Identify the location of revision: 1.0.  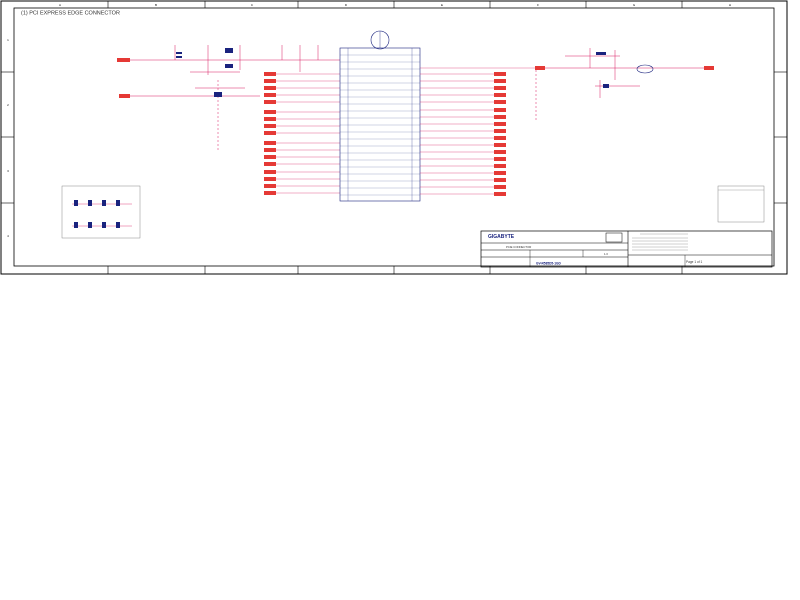
(606, 254).